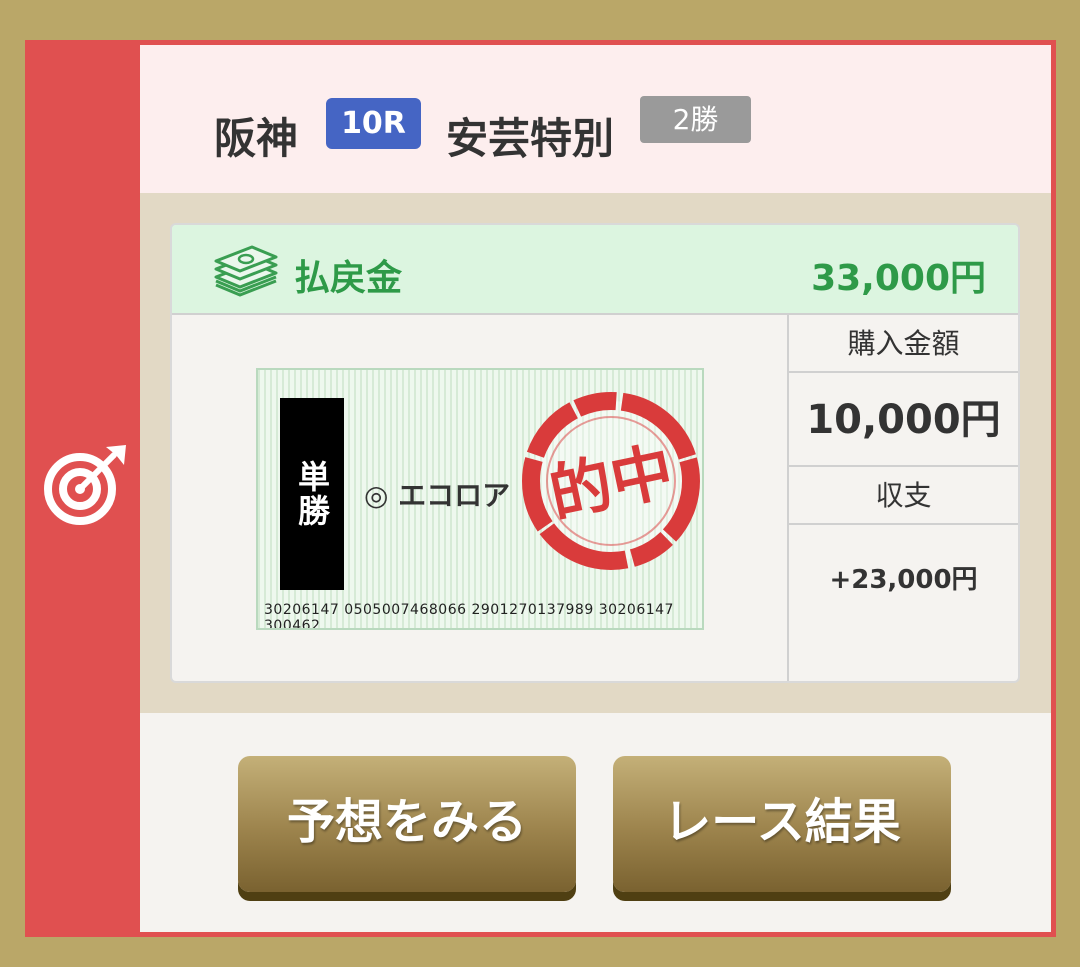  I want to click on hit-stamp: 的中, so click(611, 481).